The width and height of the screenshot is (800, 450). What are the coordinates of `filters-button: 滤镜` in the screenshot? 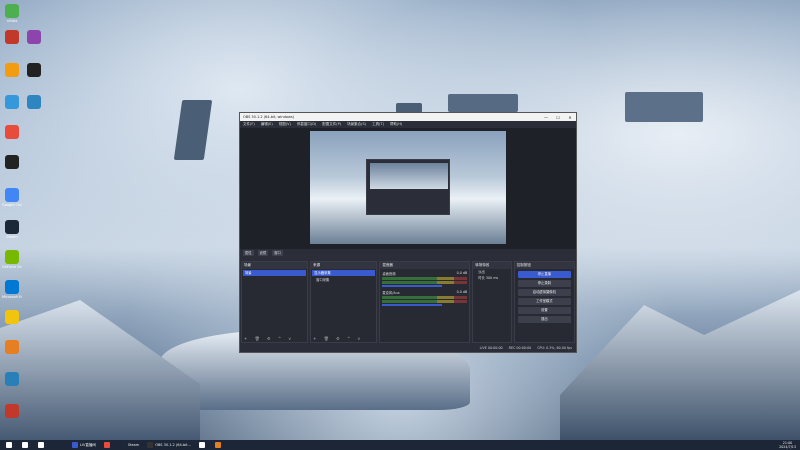 It's located at (263, 253).